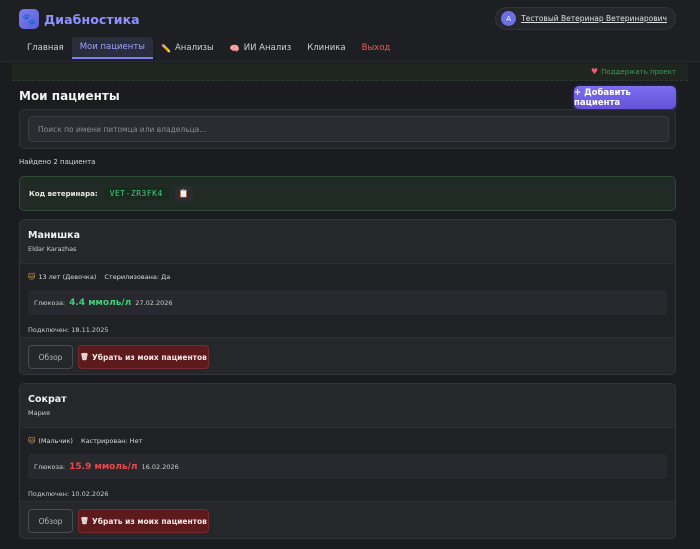  Describe the element at coordinates (350, 72) in the screenshot. I see `support-banner: ♥ Поддержать проект` at that location.